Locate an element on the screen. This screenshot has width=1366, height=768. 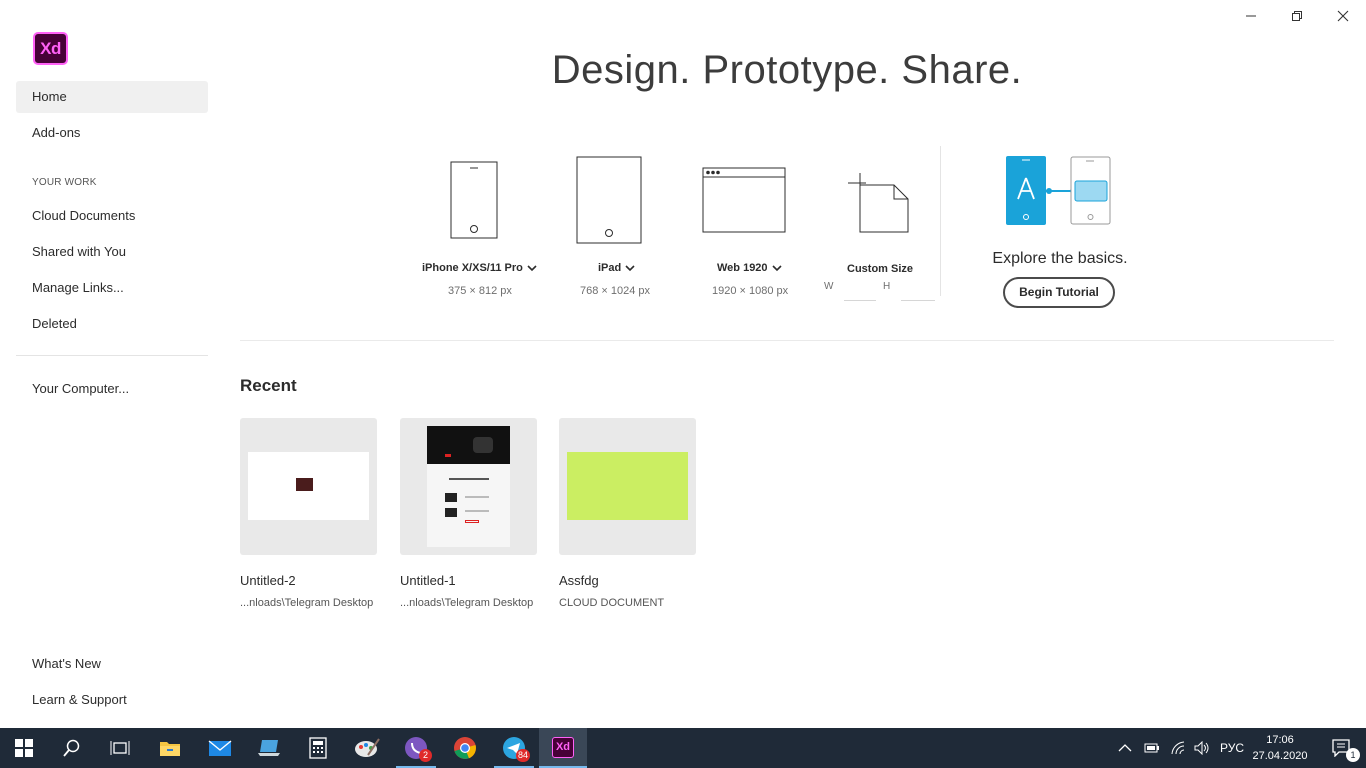
browser-window-icon is located at coordinates (744, 200).